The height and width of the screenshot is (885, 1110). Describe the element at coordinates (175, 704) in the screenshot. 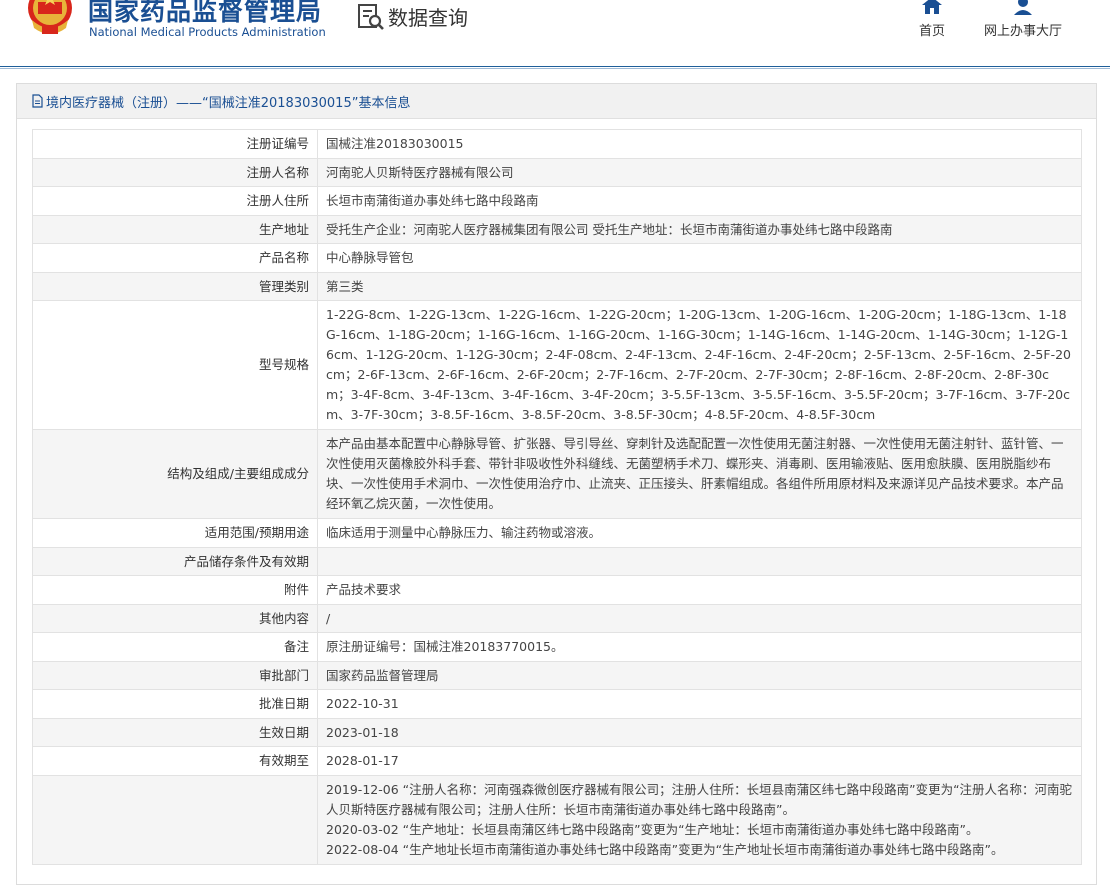

I see `field-label: 批准日期` at that location.